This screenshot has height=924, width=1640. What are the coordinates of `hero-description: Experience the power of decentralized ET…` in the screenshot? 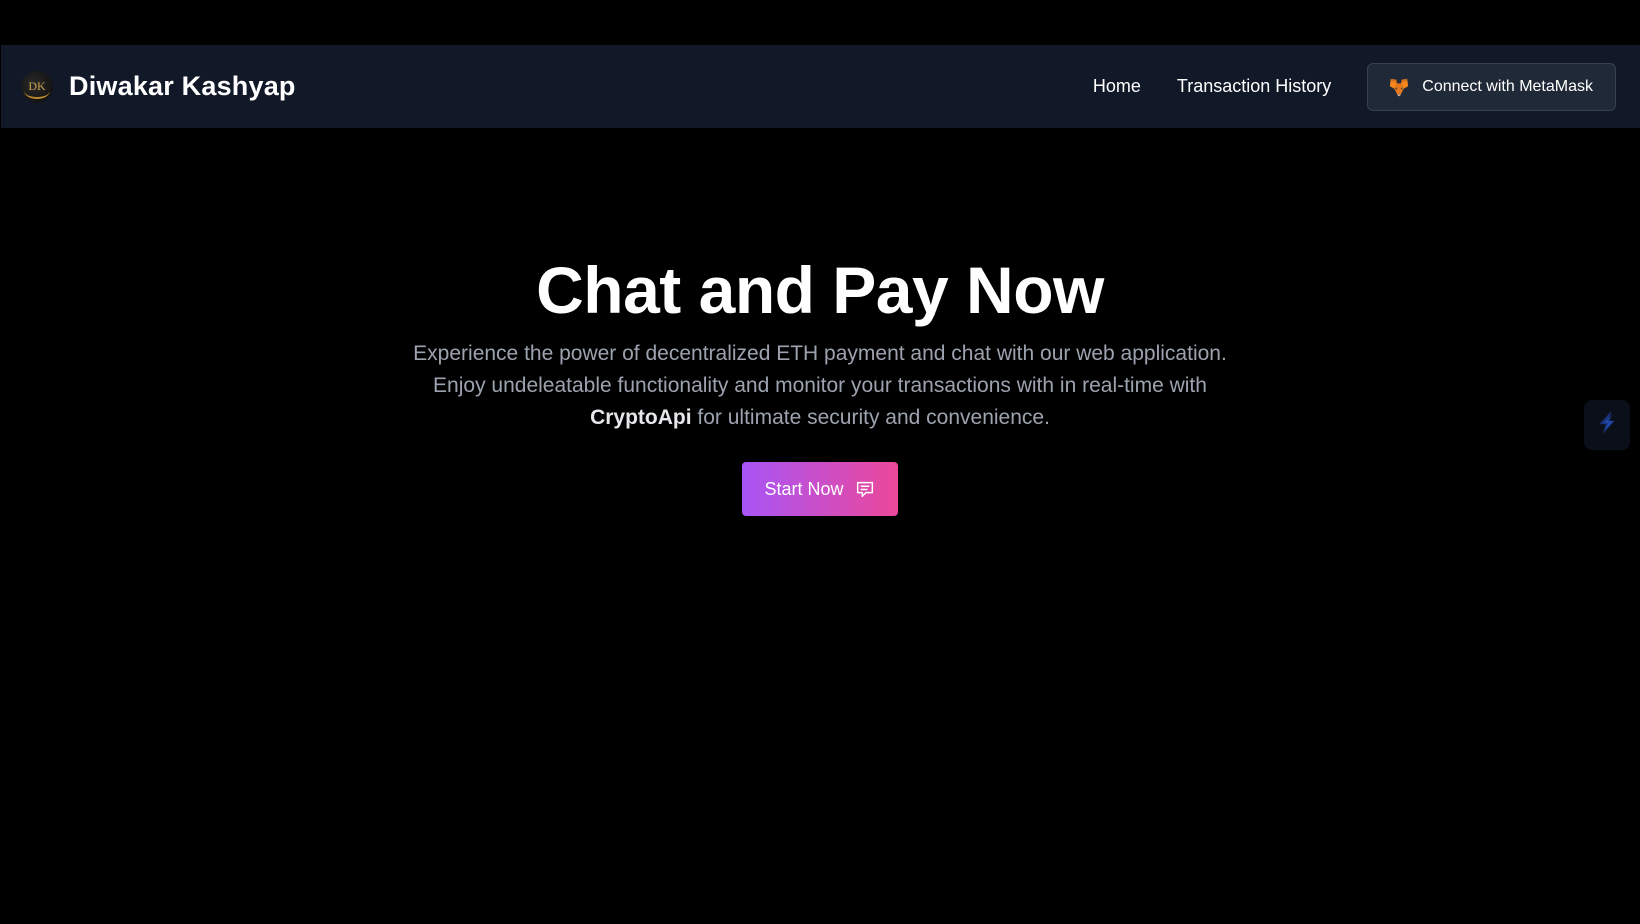 It's located at (820, 386).